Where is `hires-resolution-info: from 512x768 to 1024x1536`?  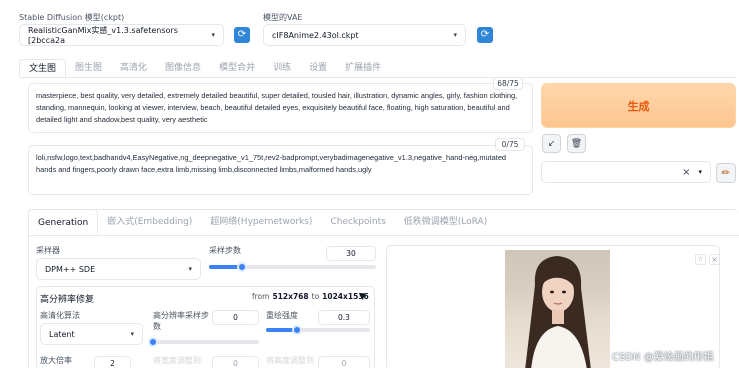 hires-resolution-info: from 512x768 to 1024x1536 is located at coordinates (310, 296).